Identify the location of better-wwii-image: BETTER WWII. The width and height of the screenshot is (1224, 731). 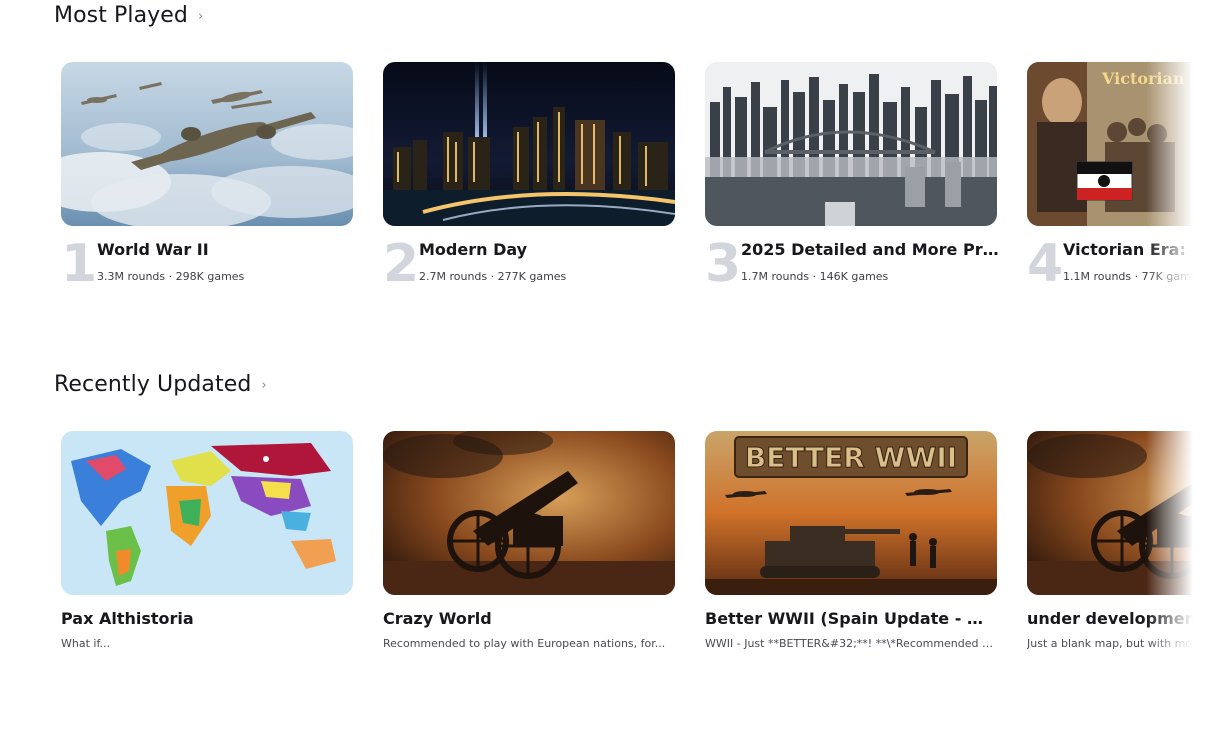
(851, 513).